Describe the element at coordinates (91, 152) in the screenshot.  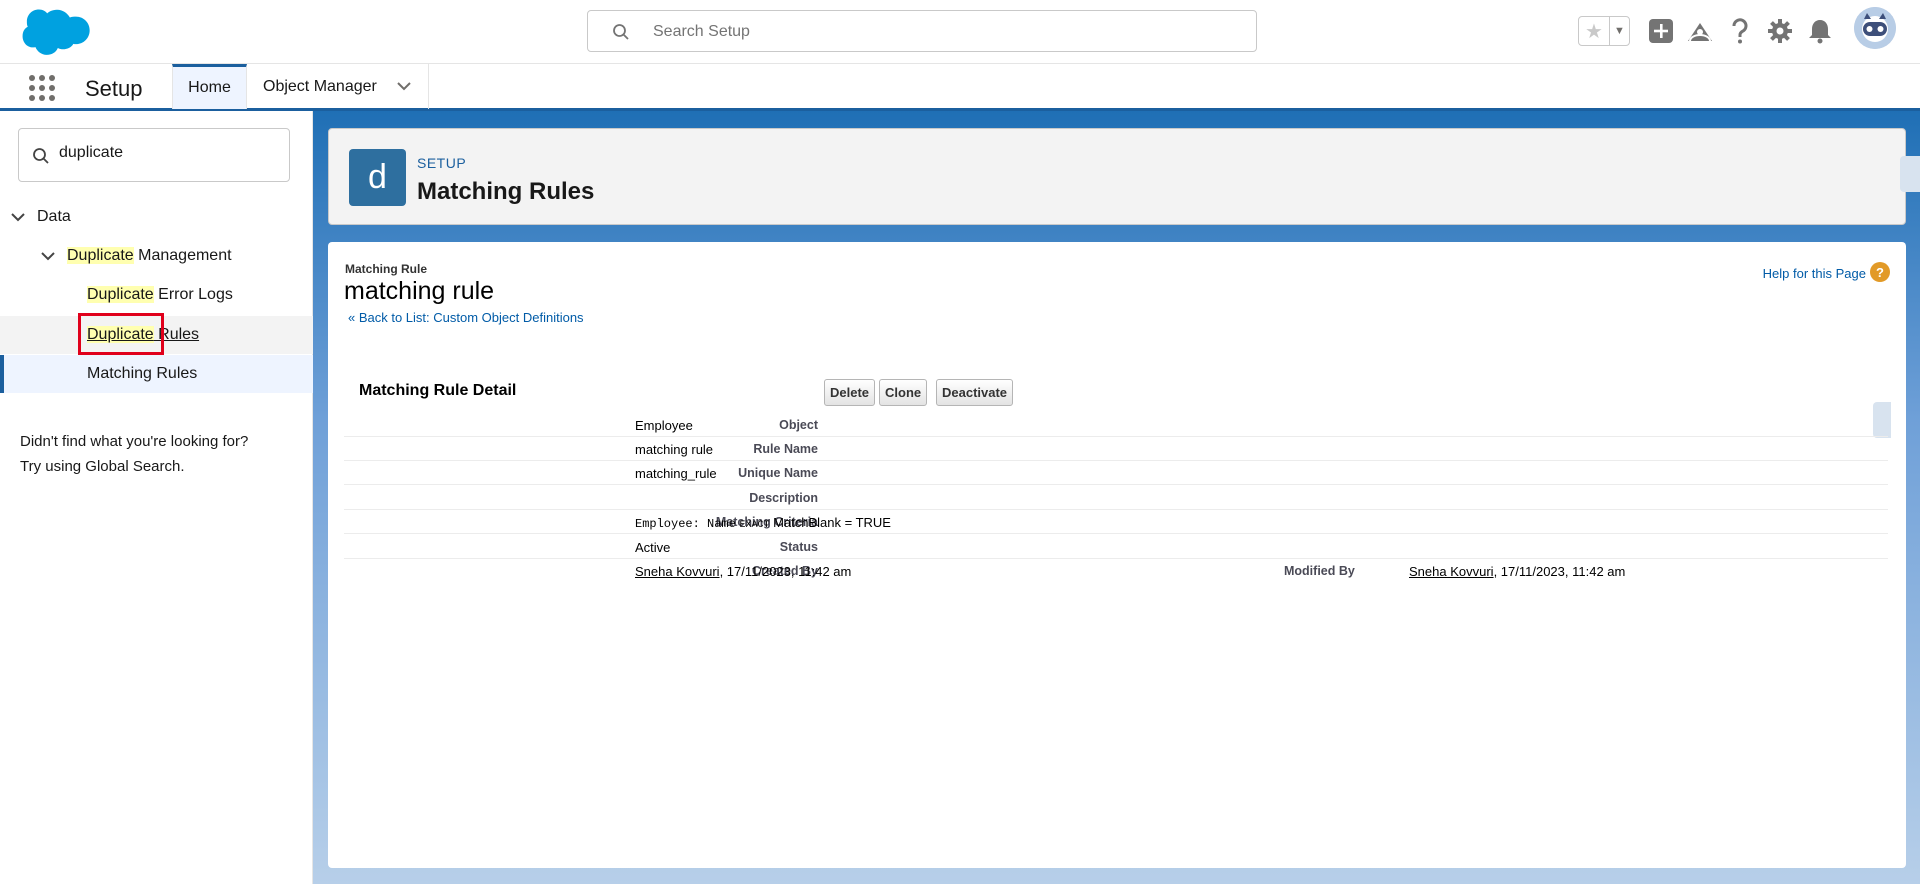
I see `quick-find-value: duplicate` at that location.